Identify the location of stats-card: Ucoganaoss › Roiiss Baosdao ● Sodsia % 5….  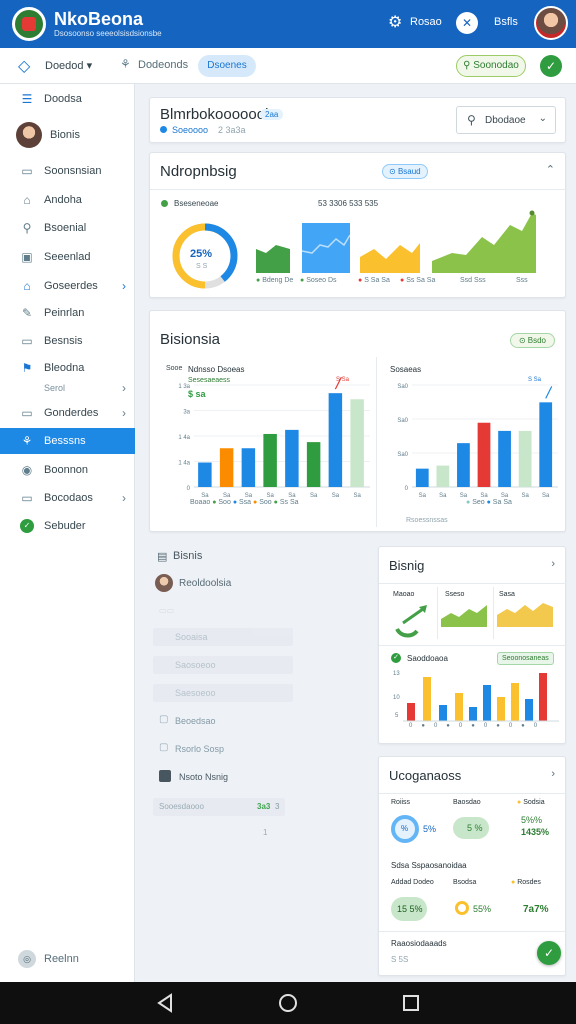
(472, 866).